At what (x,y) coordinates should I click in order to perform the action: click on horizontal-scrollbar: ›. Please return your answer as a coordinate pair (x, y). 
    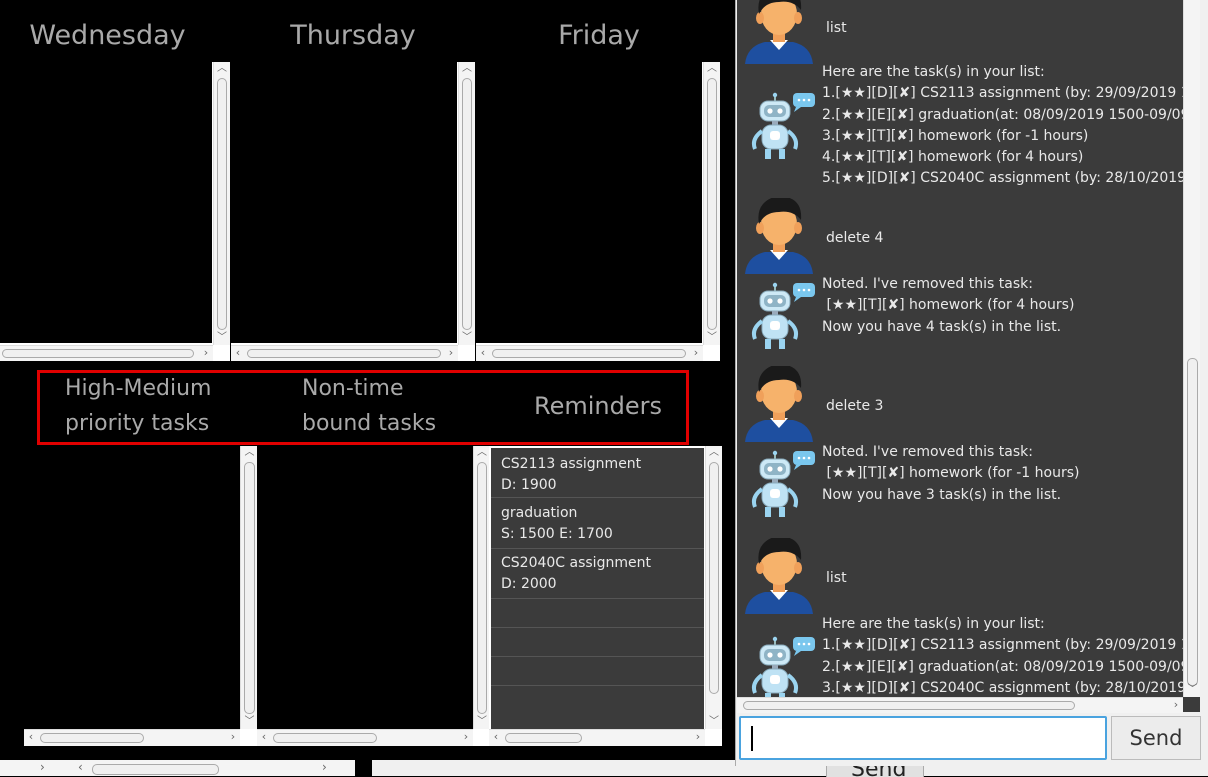
    Looking at the image, I should click on (106, 353).